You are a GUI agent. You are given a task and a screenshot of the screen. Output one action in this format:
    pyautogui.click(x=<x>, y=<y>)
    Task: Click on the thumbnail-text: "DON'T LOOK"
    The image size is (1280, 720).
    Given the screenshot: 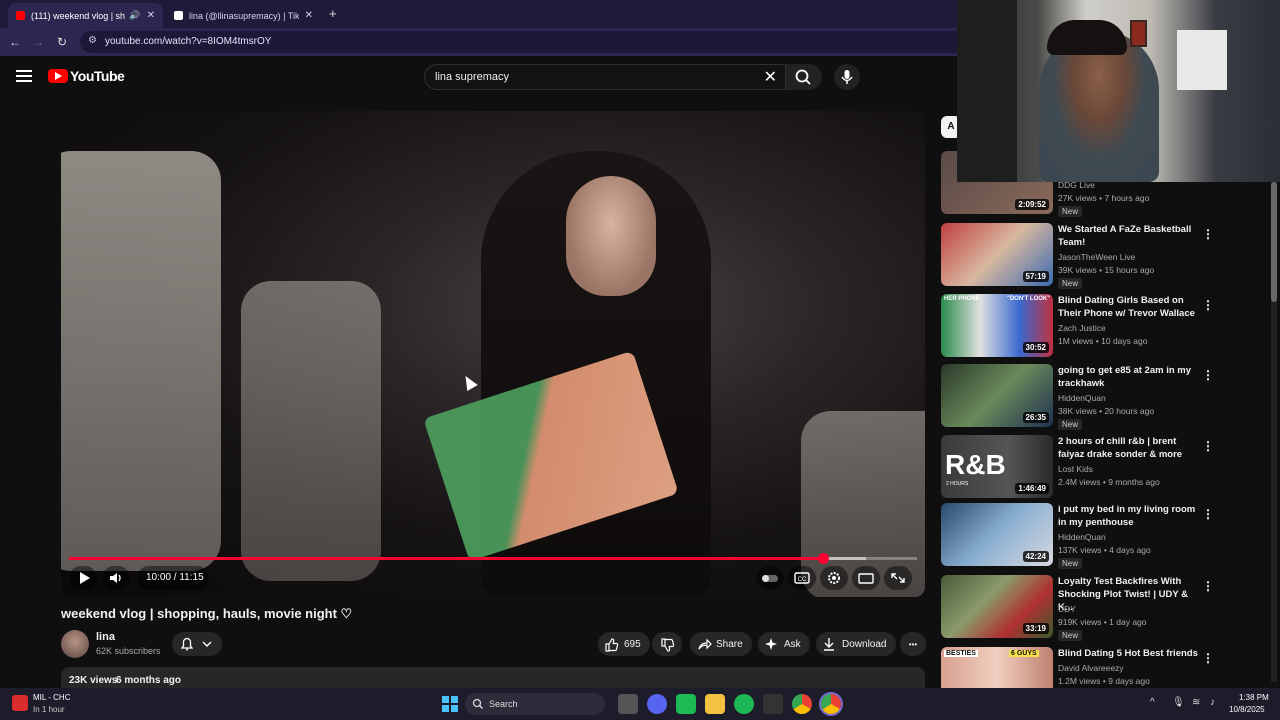 What is the action you would take?
    pyautogui.click(x=1029, y=299)
    